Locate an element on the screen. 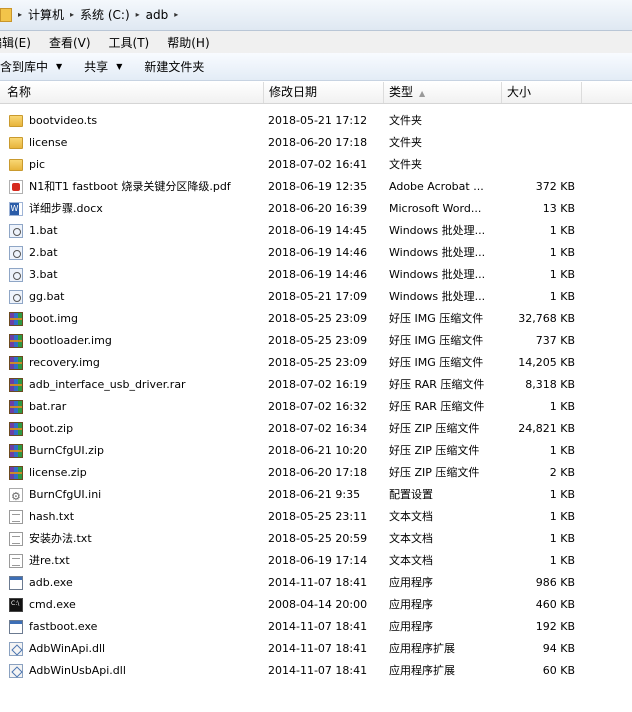  file-name: 安装办法.txt is located at coordinates (60, 538).